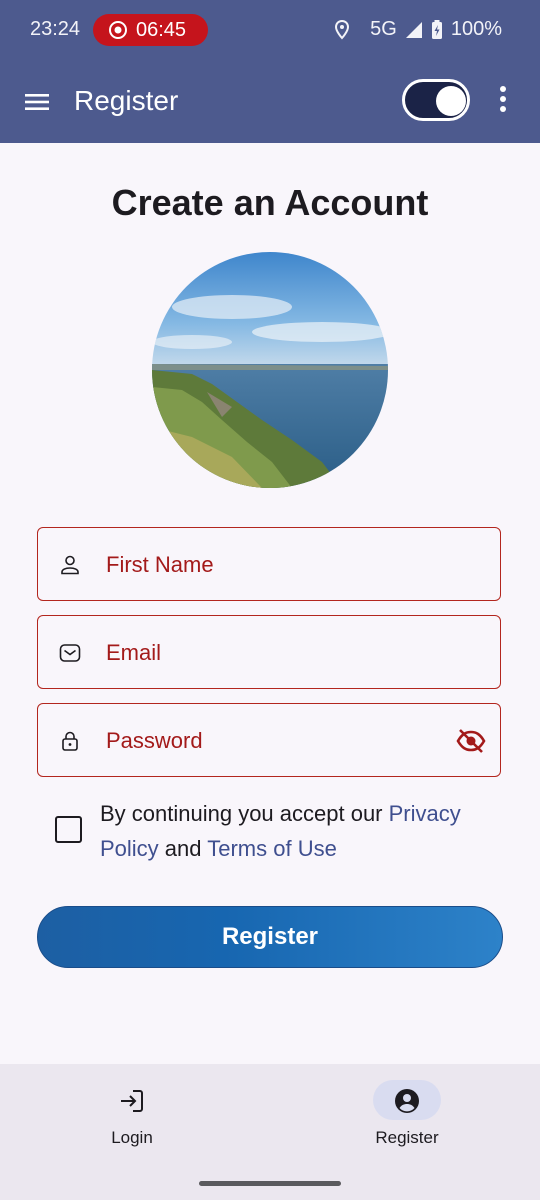 The image size is (540, 1200). Describe the element at coordinates (134, 652) in the screenshot. I see `email-label: Email` at that location.